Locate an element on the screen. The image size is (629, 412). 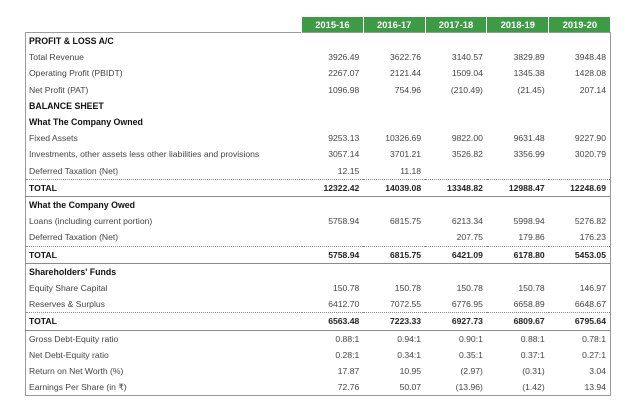
value-cell: (1.42) is located at coordinates (517, 388).